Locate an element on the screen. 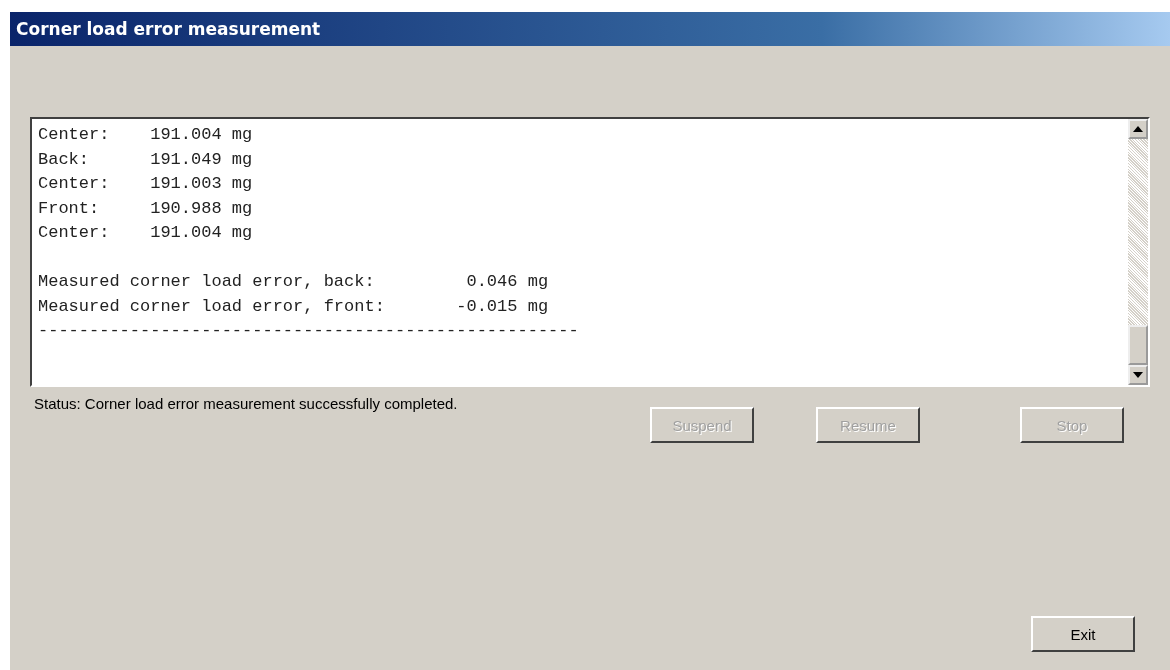  up-arrow-icon is located at coordinates (1138, 129).